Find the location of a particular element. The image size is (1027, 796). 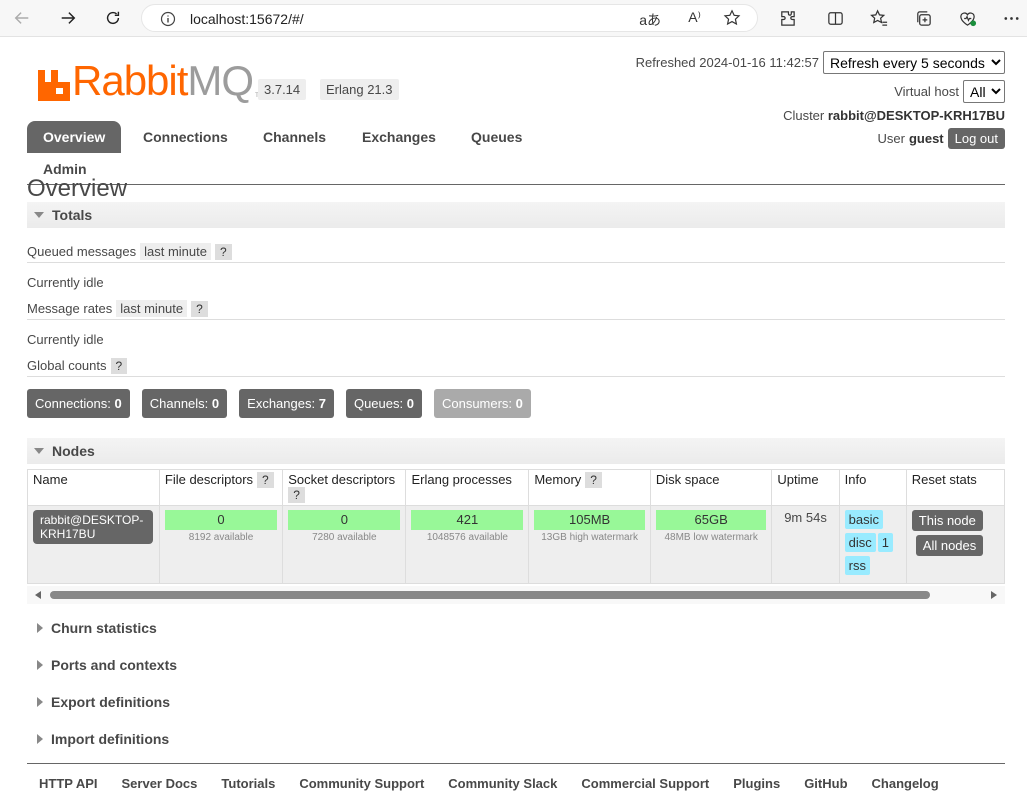

split-screen-icon is located at coordinates (835, 18).